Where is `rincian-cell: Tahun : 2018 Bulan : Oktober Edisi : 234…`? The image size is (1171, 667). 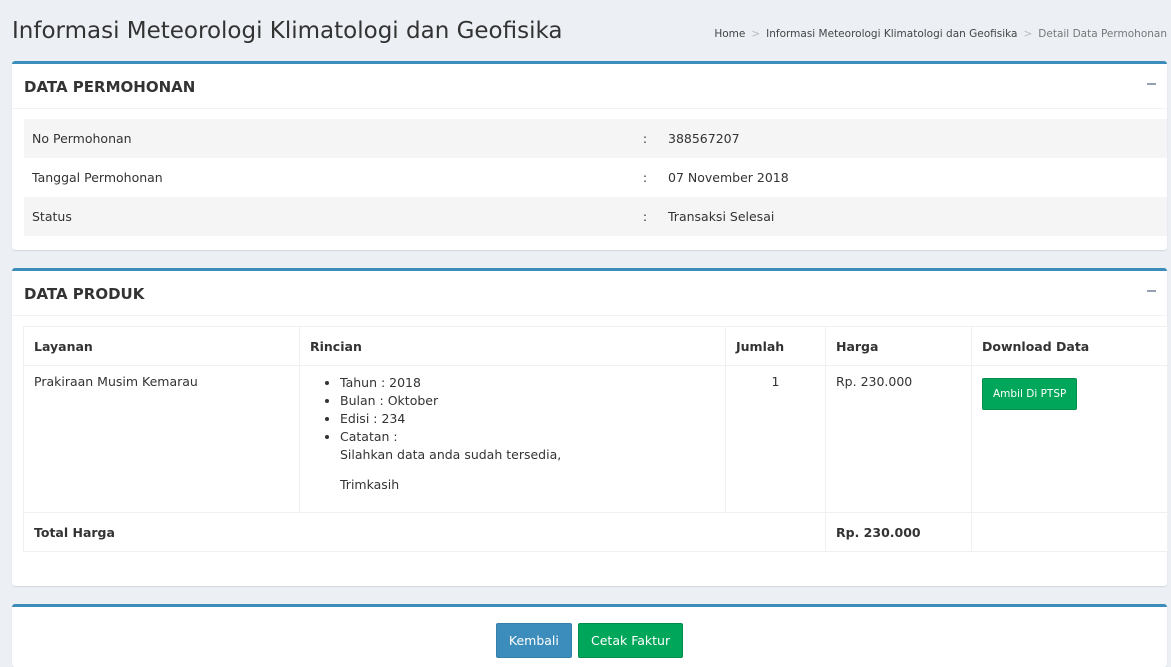 rincian-cell: Tahun : 2018 Bulan : Oktober Edisi : 234… is located at coordinates (512, 439).